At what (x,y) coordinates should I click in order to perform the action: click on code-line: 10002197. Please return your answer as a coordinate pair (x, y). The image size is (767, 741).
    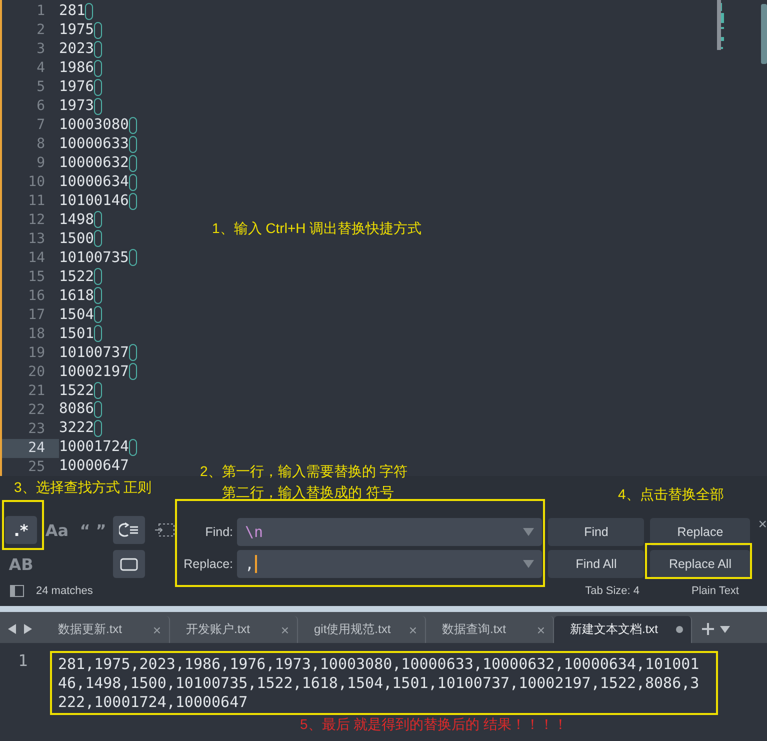
    Looking at the image, I should click on (94, 372).